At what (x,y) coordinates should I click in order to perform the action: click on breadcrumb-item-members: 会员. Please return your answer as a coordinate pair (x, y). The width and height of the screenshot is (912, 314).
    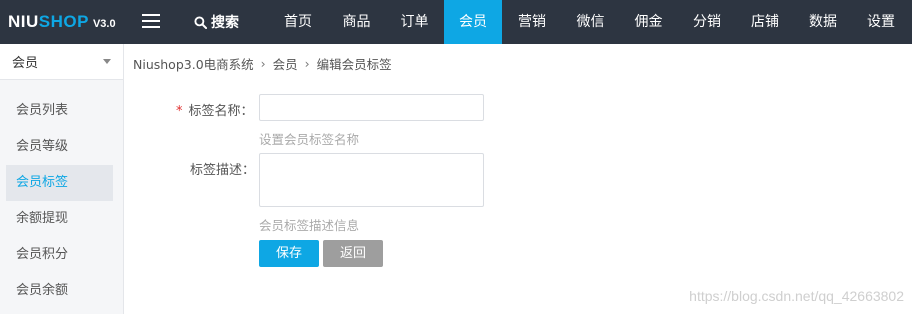
    Looking at the image, I should click on (285, 63).